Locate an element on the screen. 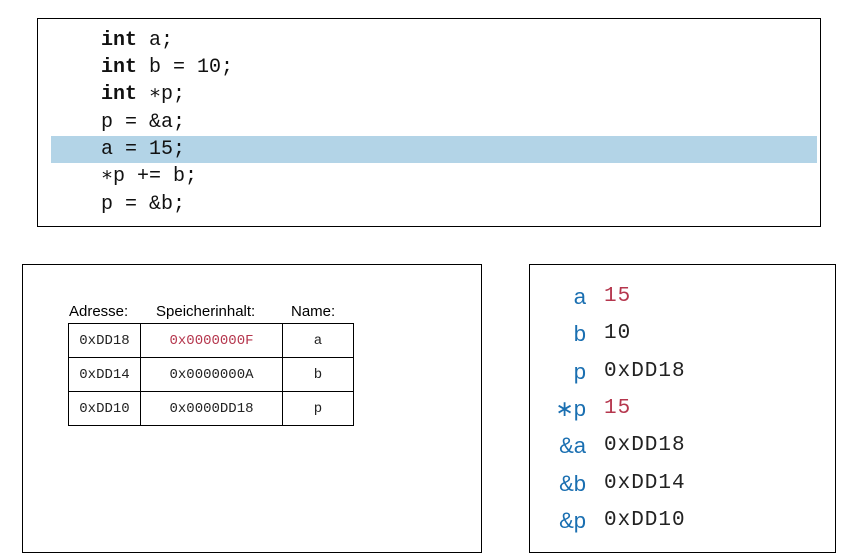  expression-row: &a 0xDD18 is located at coordinates (680, 446).